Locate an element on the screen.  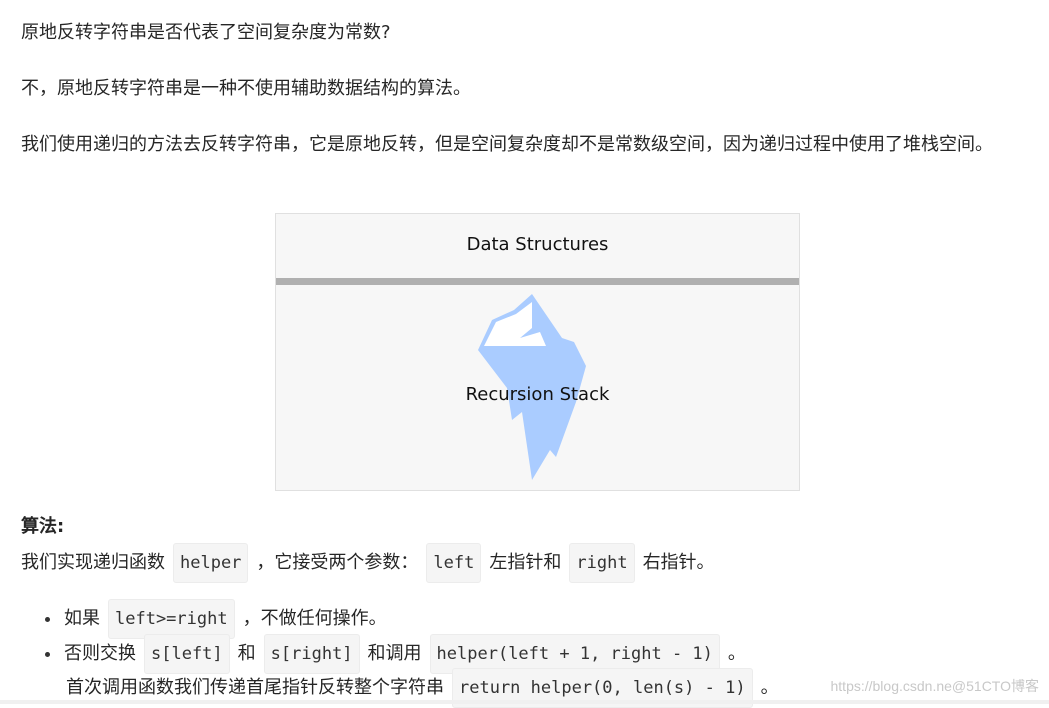
watermark: https://blog.csdn.ne@51CTO博客 is located at coordinates (935, 686).